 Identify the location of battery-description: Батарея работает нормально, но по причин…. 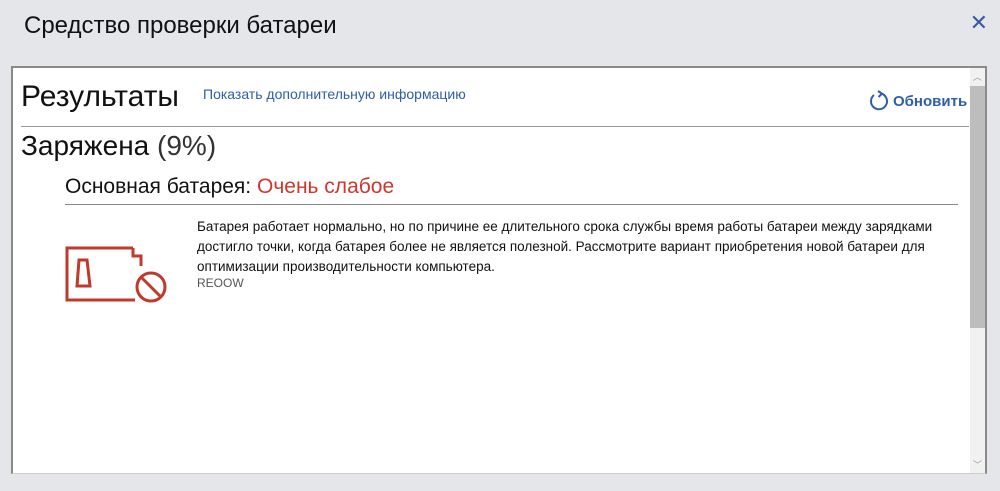
(565, 246).